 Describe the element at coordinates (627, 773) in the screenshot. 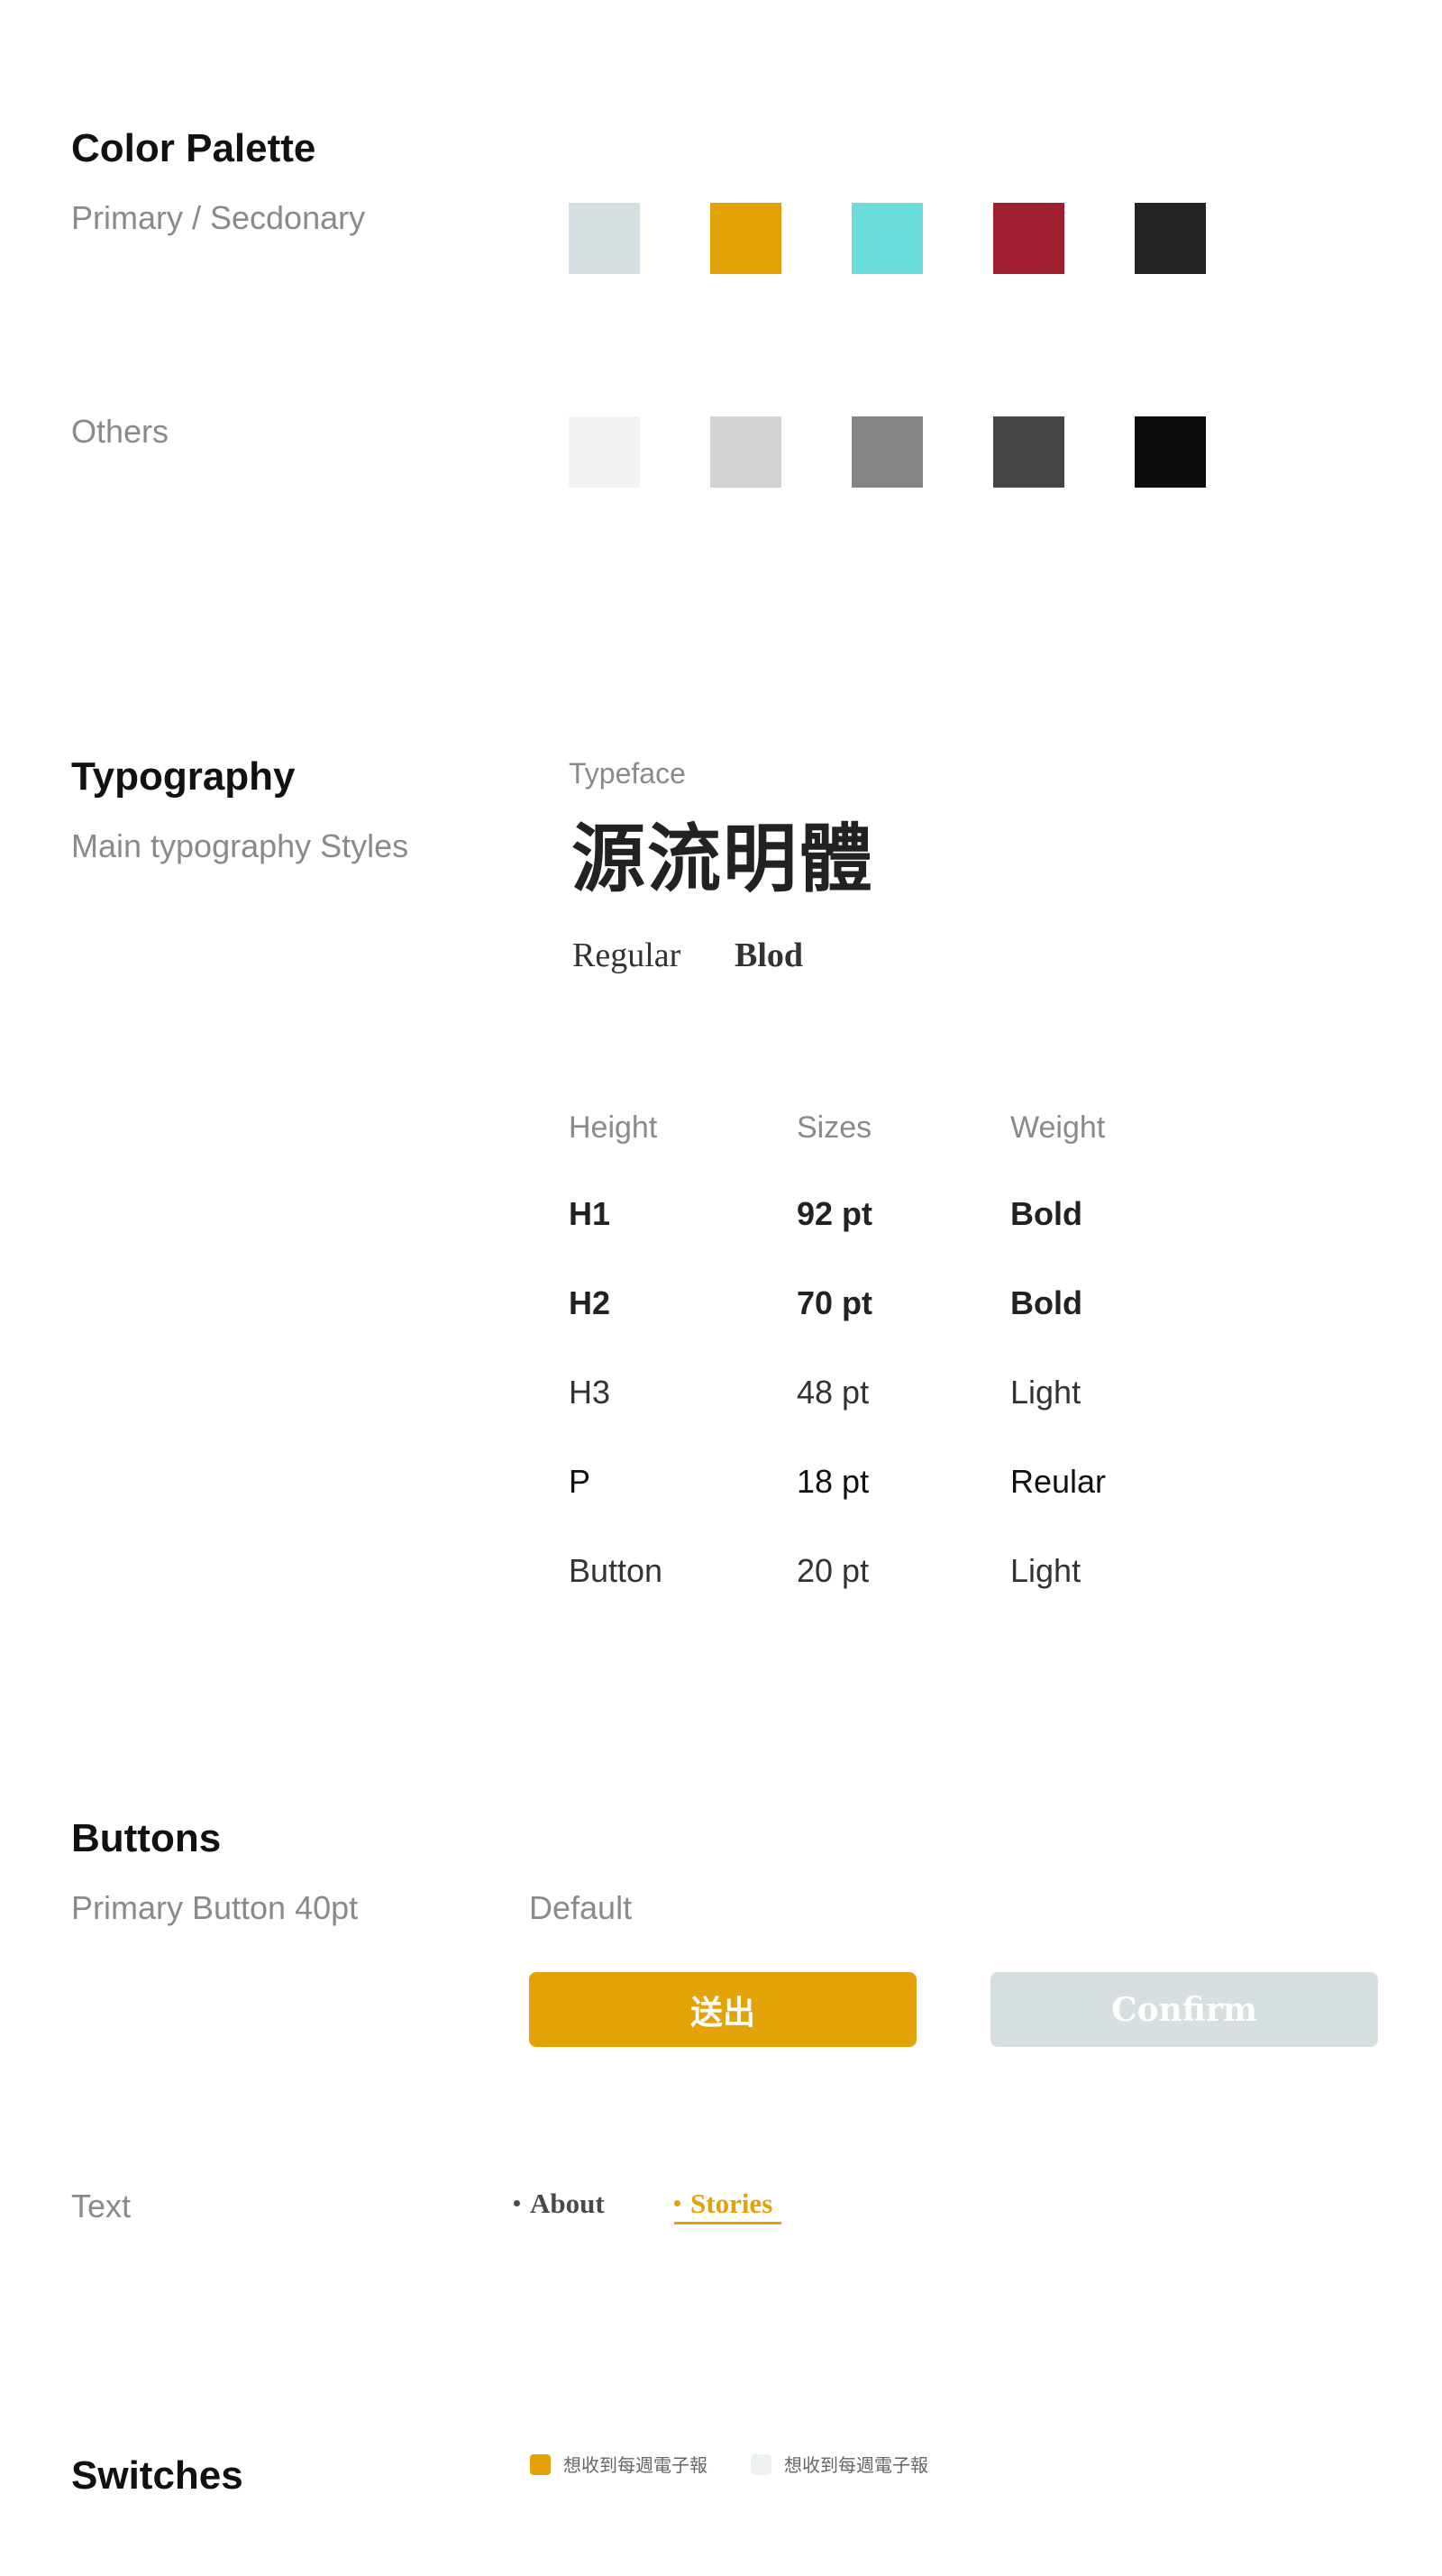

I see `typeface-label: Typeface` at that location.